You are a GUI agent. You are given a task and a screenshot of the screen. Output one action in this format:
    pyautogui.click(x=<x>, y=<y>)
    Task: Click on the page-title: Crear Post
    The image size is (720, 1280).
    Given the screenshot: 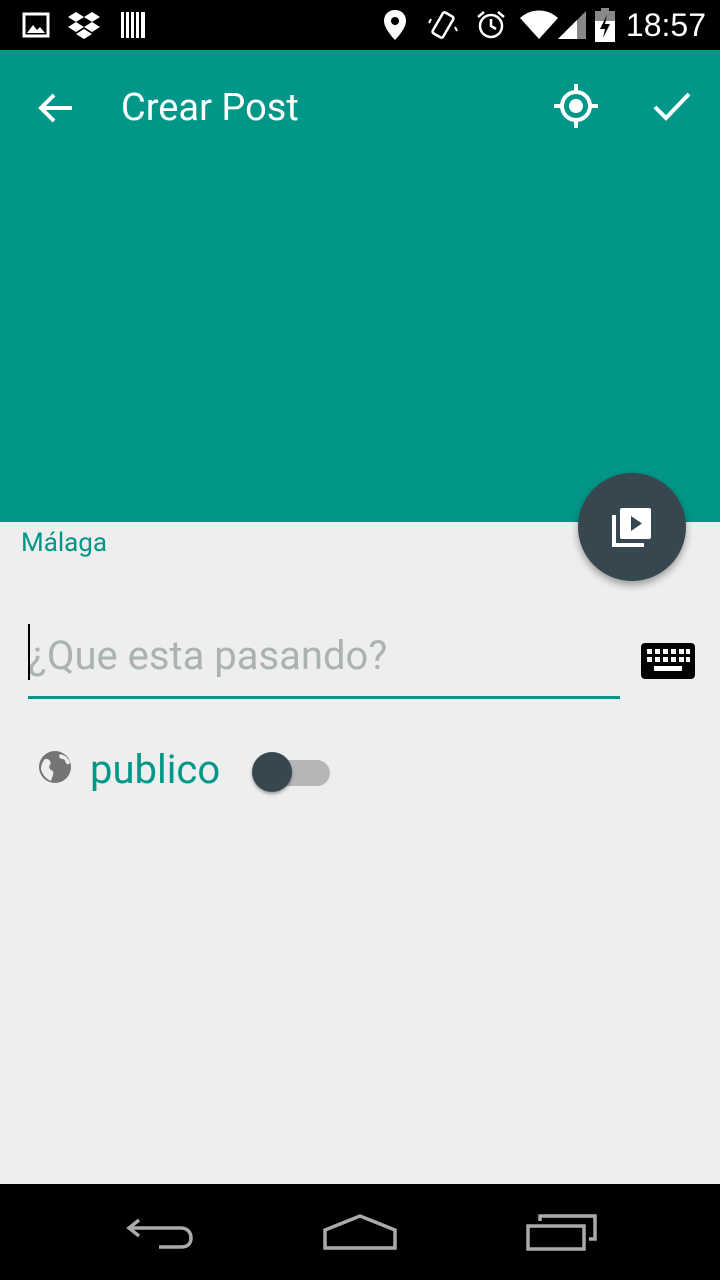 What is the action you would take?
    pyautogui.click(x=210, y=108)
    